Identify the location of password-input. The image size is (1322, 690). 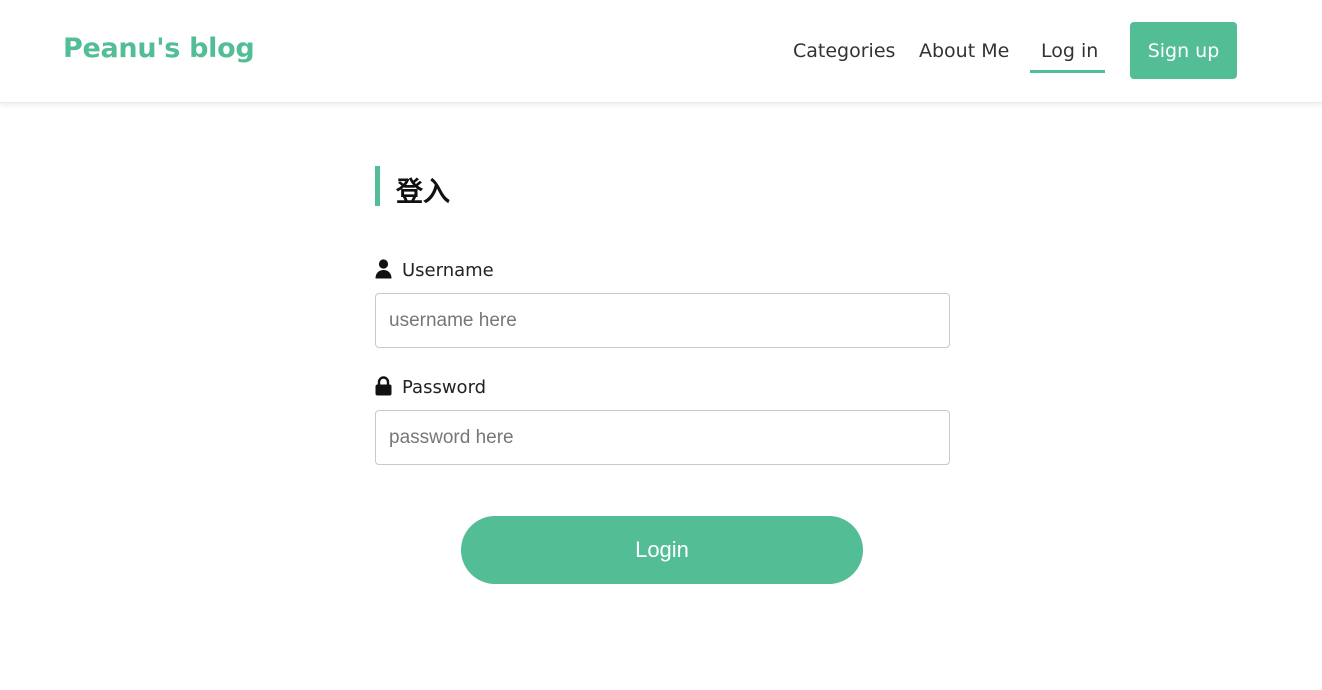
(662, 437).